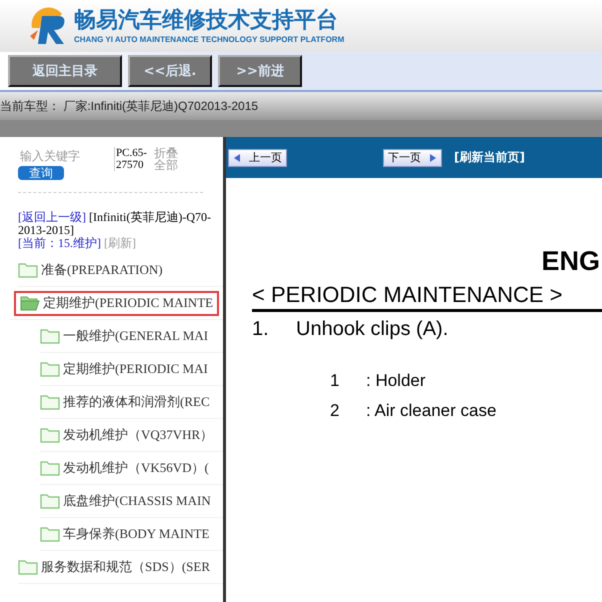 This screenshot has width=602, height=602. What do you see at coordinates (372, 329) in the screenshot?
I see `step-text: Unhook clips (A).` at bounding box center [372, 329].